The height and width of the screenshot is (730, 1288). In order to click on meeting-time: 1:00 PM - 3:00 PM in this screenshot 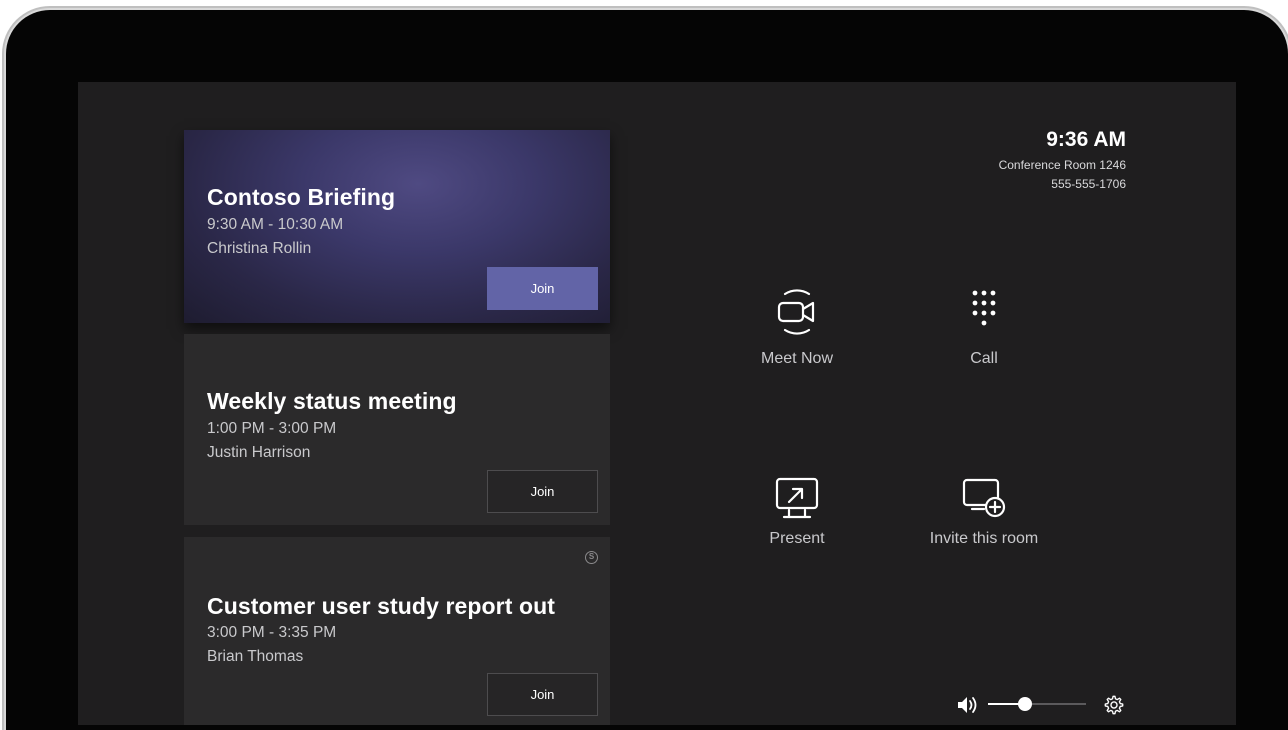, I will do `click(272, 428)`.